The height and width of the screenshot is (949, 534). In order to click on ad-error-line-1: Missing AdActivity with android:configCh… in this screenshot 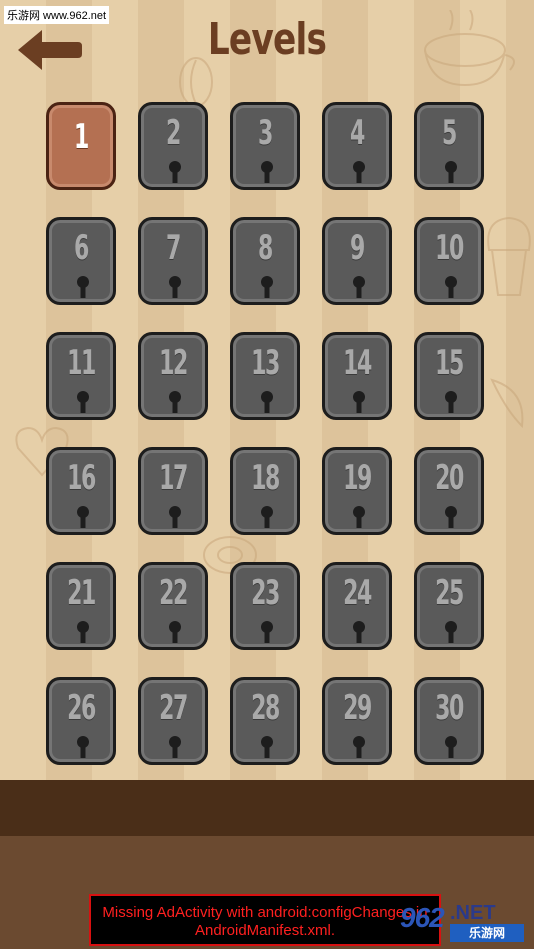, I will do `click(265, 912)`.